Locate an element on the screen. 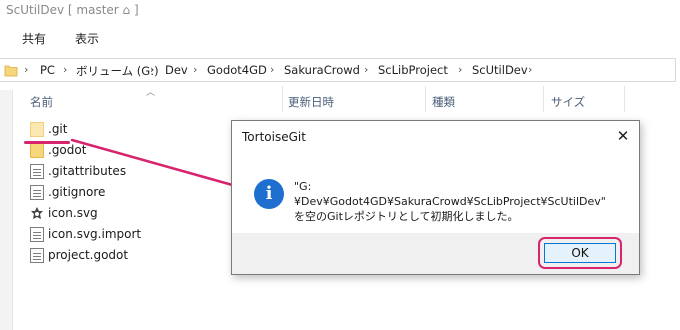 This screenshot has width=680, height=330. ribbon-tab-view: 表示 is located at coordinates (87, 38).